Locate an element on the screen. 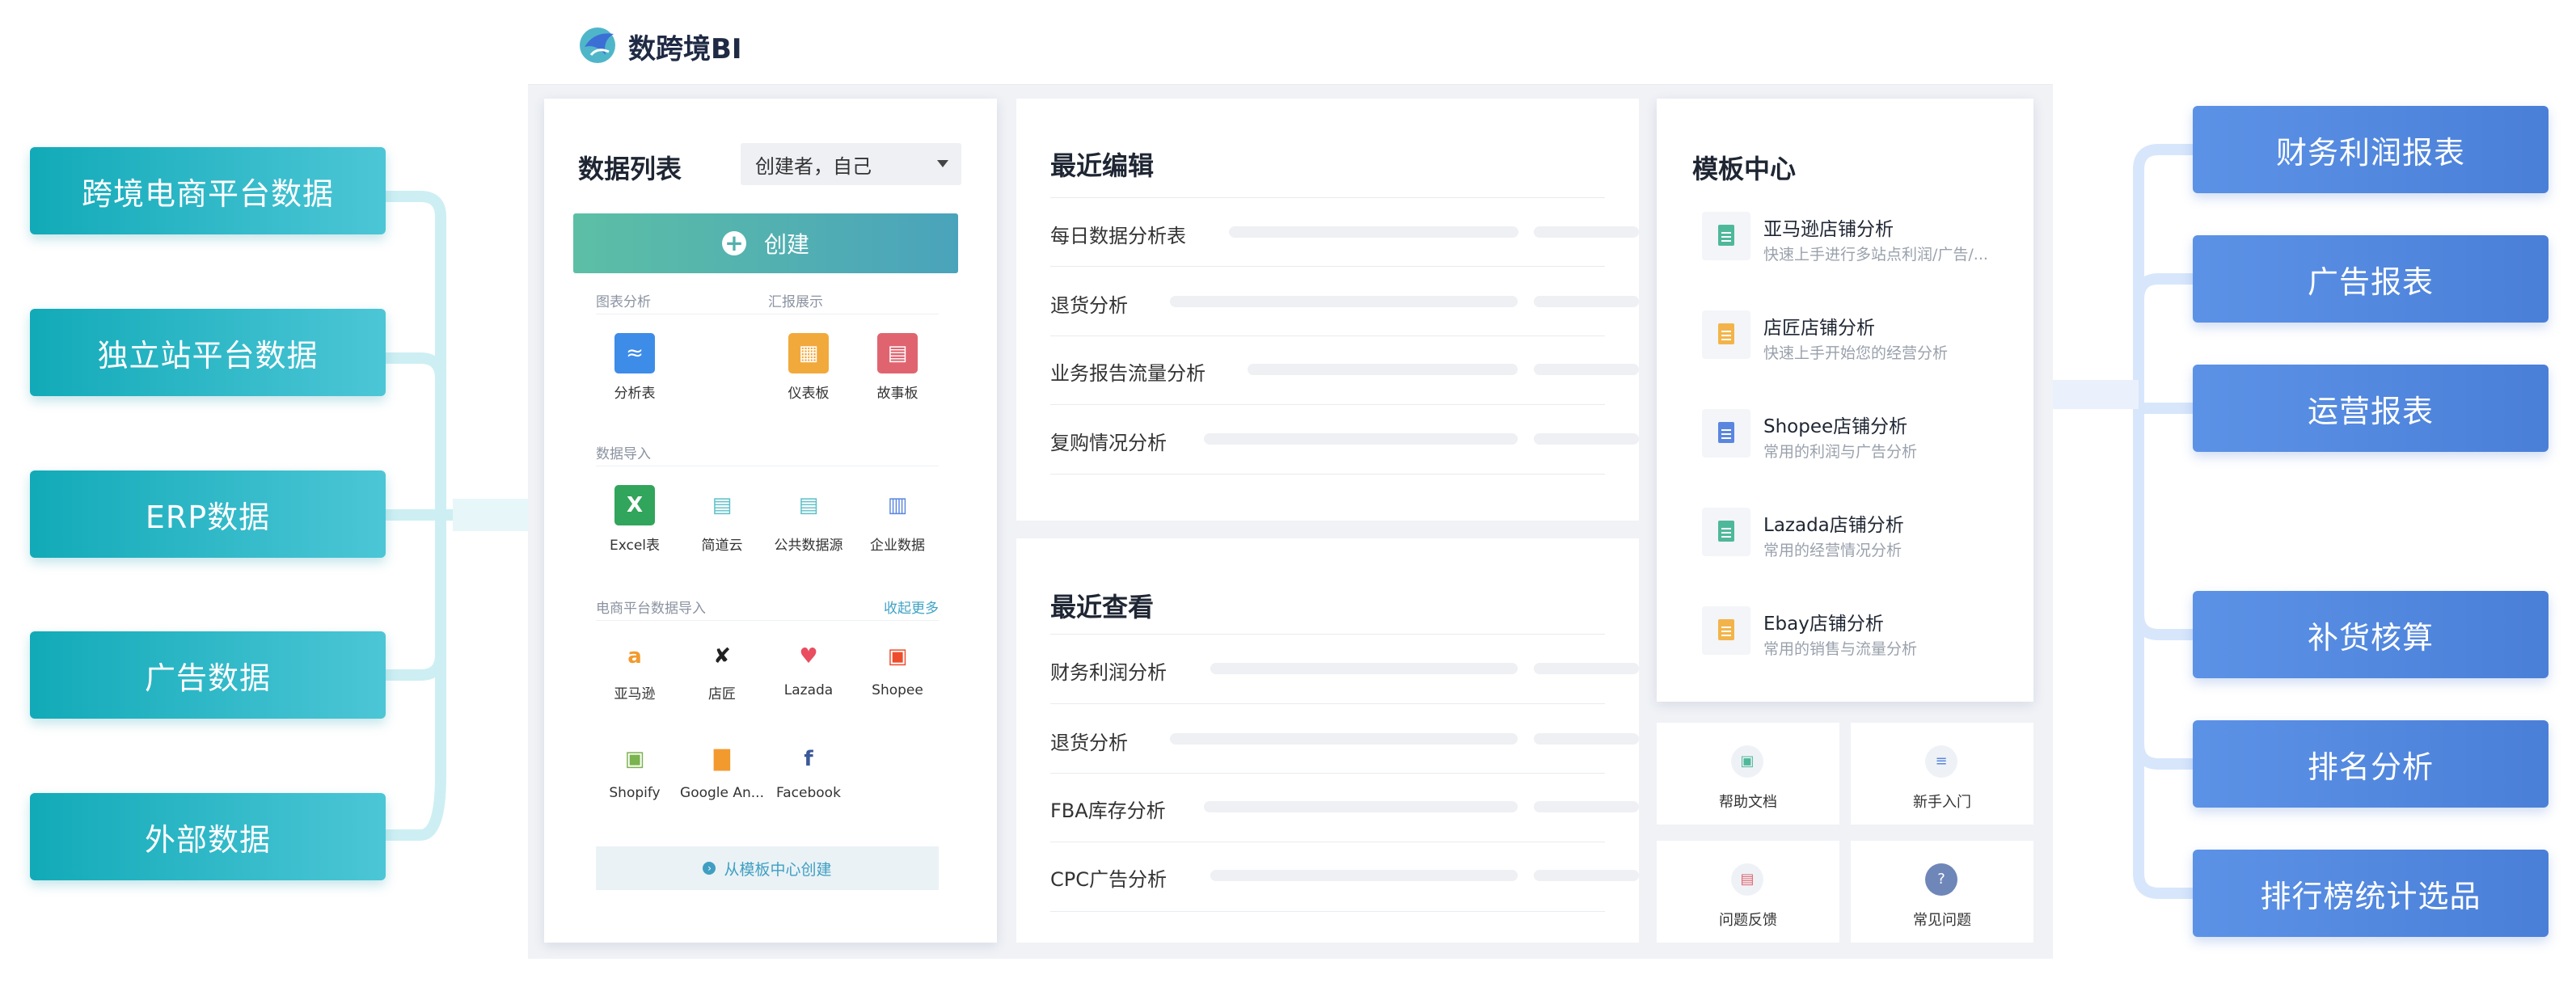 The image size is (2576, 983). tile-dashboard: ▦ 仪表板 is located at coordinates (808, 367).